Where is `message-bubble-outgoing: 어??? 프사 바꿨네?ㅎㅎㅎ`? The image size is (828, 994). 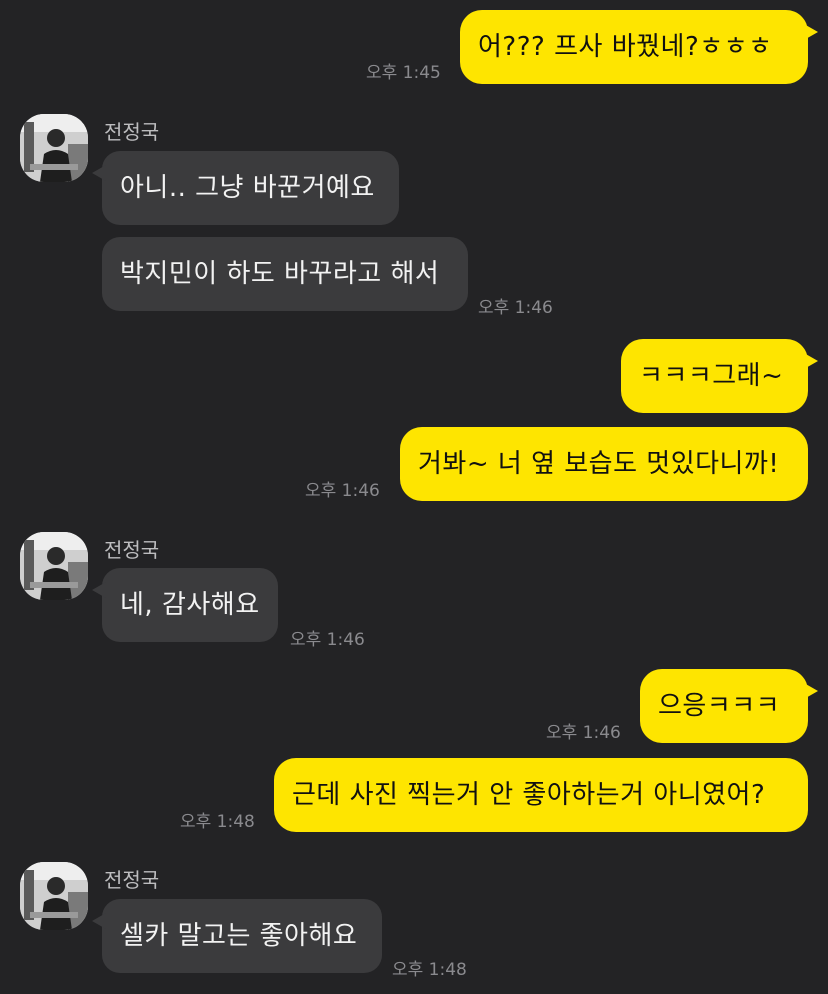
message-bubble-outgoing: 어??? 프사 바꿨네?ㅎㅎㅎ is located at coordinates (639, 47).